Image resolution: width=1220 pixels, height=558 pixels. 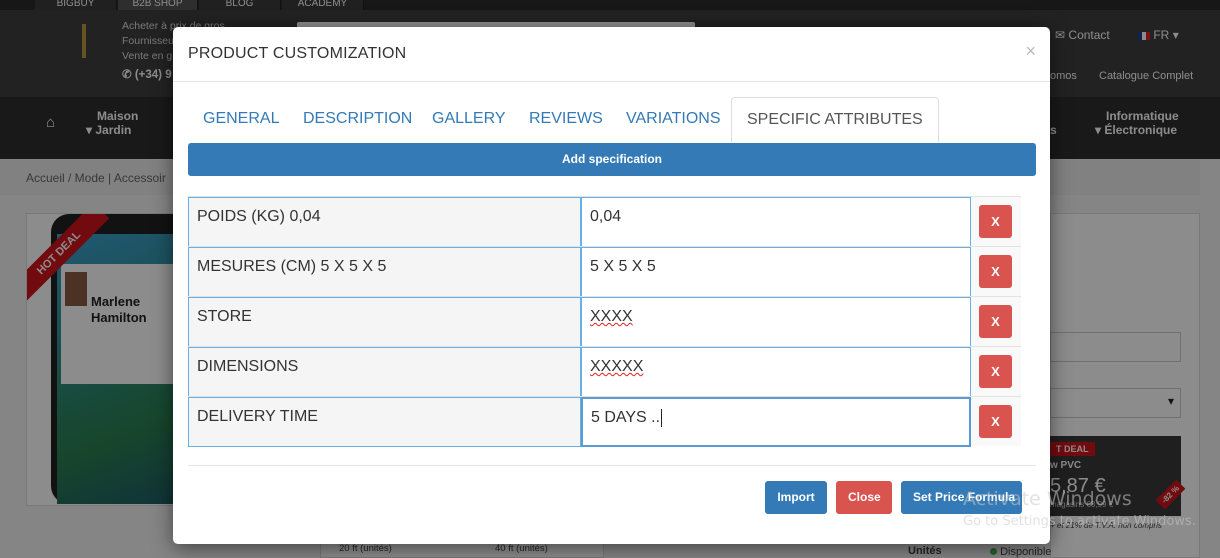 What do you see at coordinates (662, 417) in the screenshot?
I see `text-caret` at bounding box center [662, 417].